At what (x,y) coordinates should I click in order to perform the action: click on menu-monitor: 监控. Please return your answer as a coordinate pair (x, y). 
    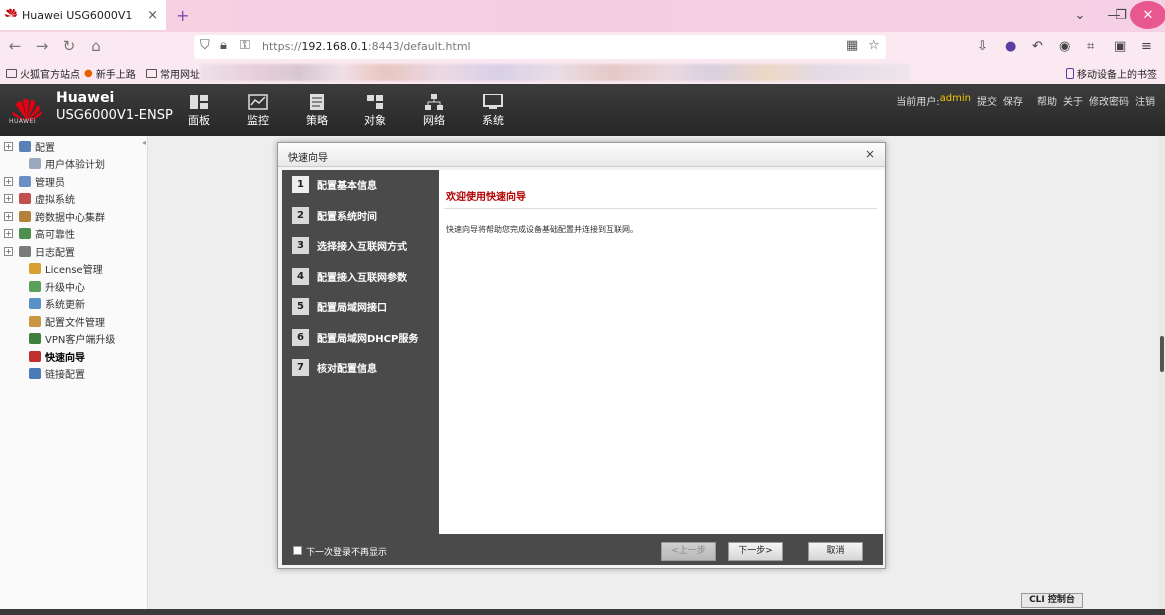
    Looking at the image, I should click on (258, 111).